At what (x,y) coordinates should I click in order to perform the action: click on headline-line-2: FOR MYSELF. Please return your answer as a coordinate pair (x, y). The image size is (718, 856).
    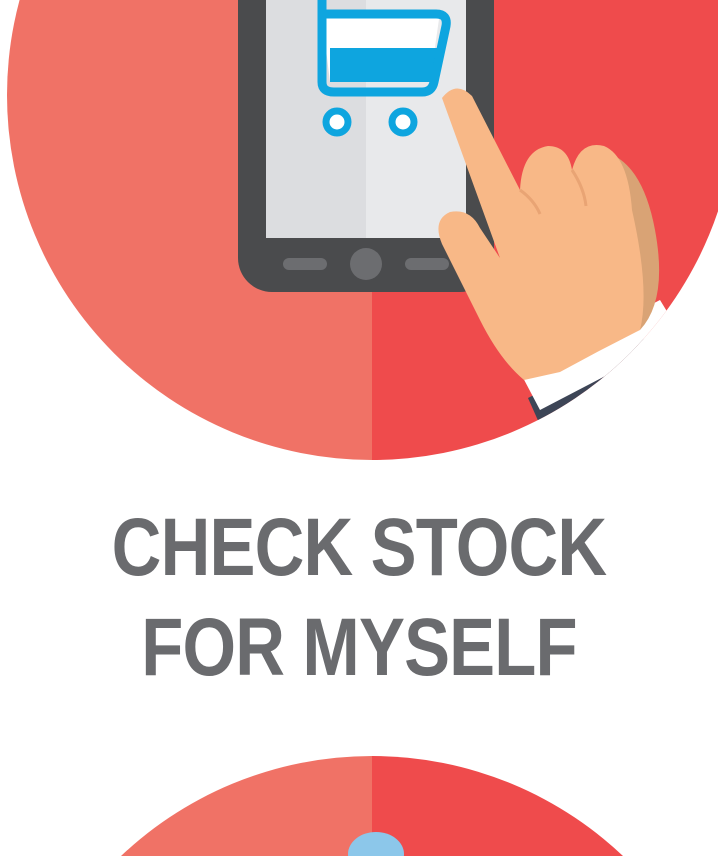
    Looking at the image, I should click on (359, 647).